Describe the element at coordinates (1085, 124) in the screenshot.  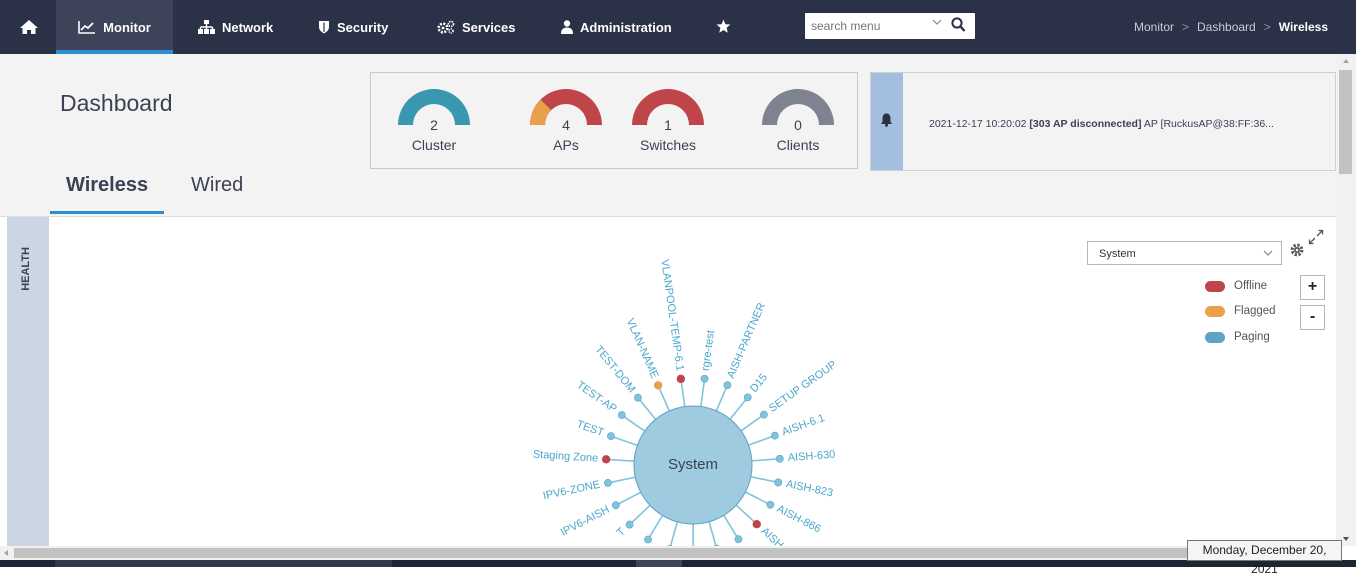
I see `alert-event: [303 AP disconnected]` at that location.